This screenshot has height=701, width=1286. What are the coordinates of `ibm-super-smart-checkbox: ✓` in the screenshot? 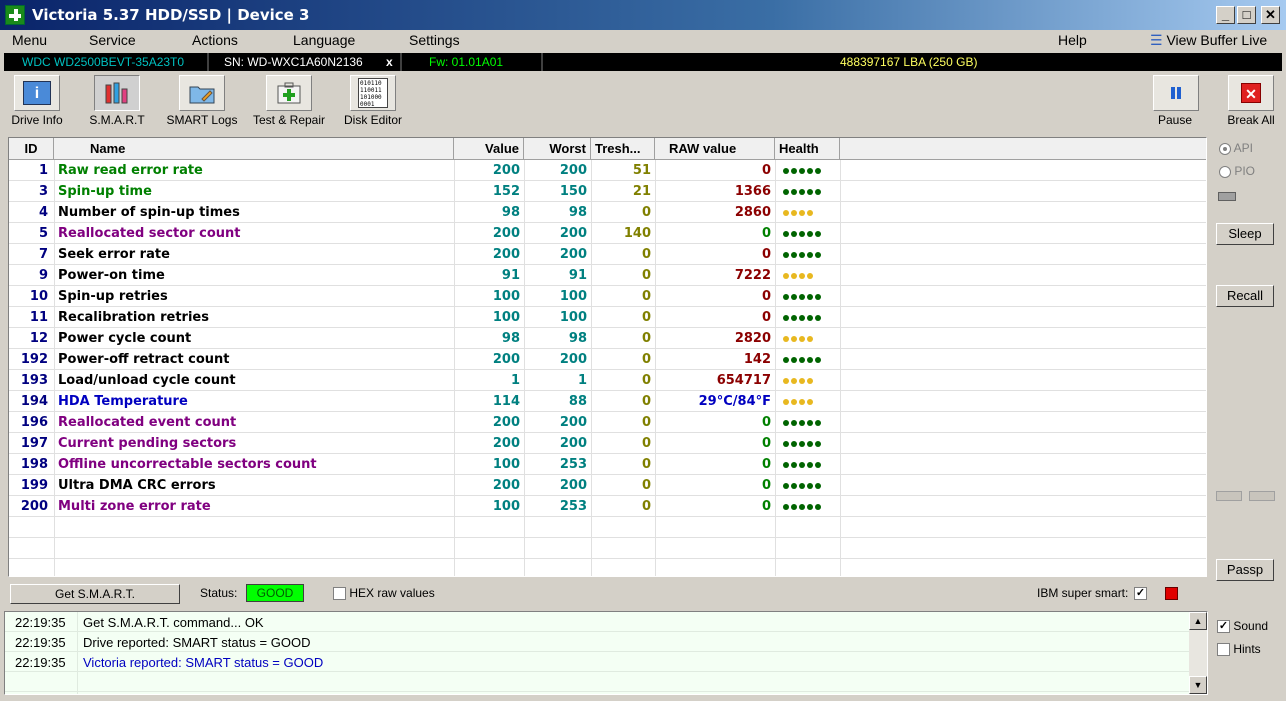 It's located at (1140, 593).